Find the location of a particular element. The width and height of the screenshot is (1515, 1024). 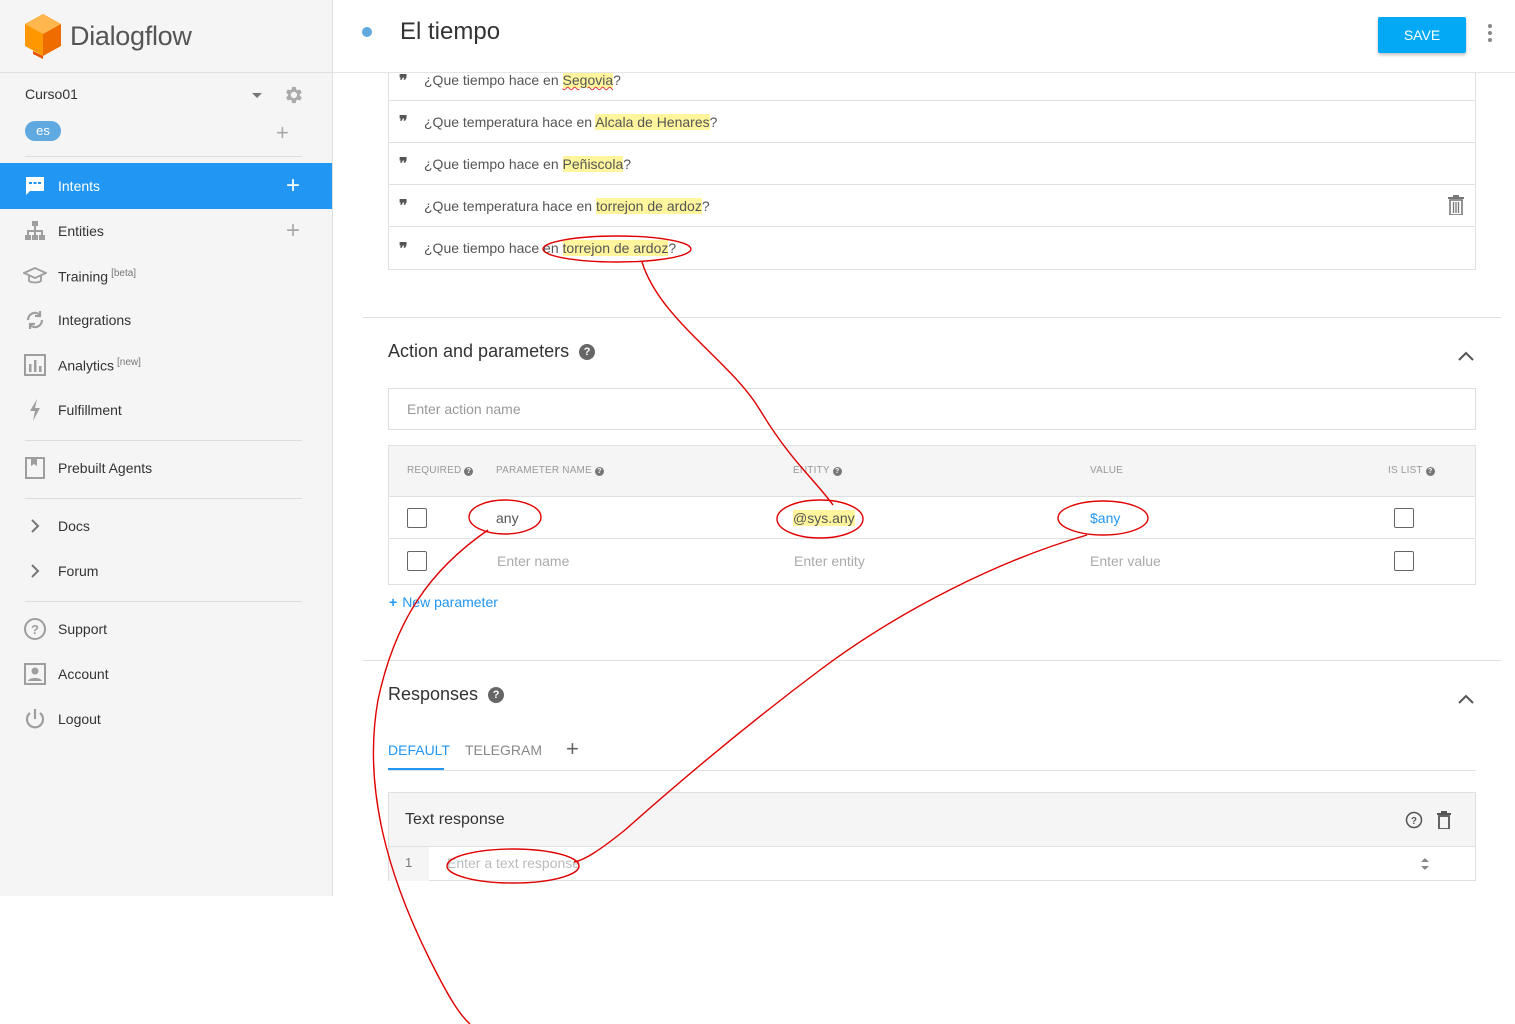

table-row: Enter name Enter entity Enter value is located at coordinates (932, 561).